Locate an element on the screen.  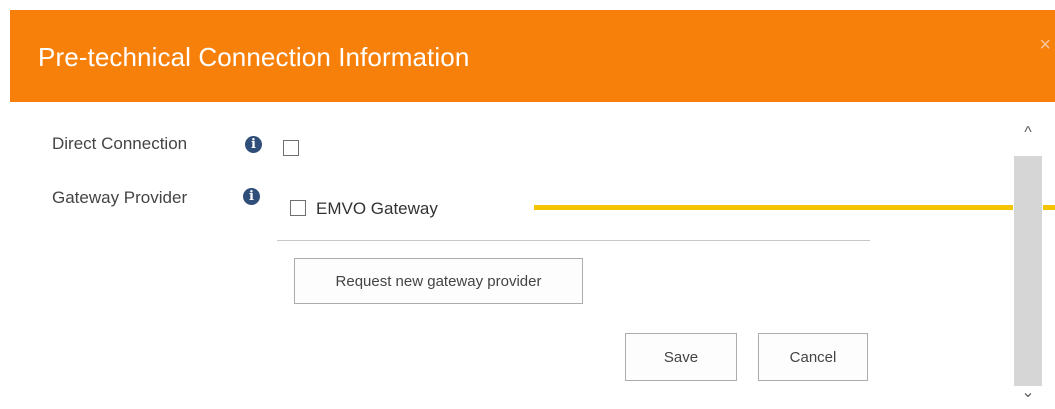
dialog-title: Pre-technical Connection Information is located at coordinates (254, 57).